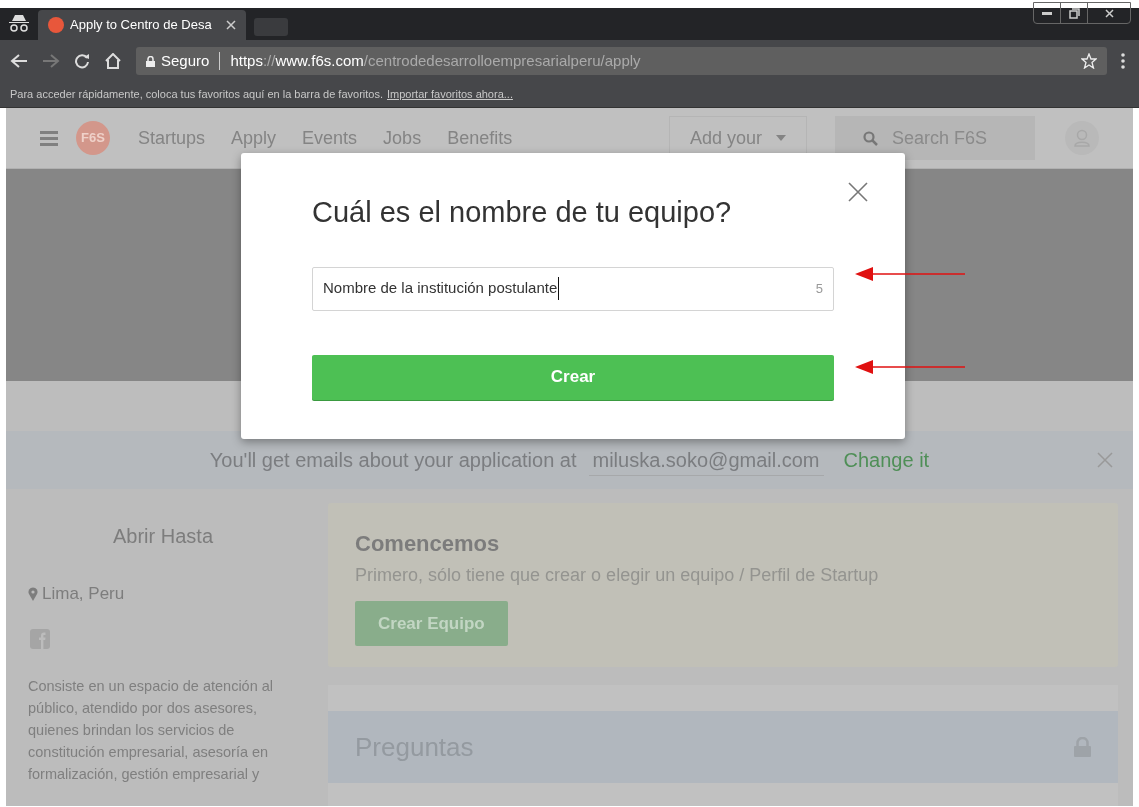 This screenshot has width=1139, height=807. What do you see at coordinates (402, 138) in the screenshot?
I see `nav-link: Jobs` at bounding box center [402, 138].